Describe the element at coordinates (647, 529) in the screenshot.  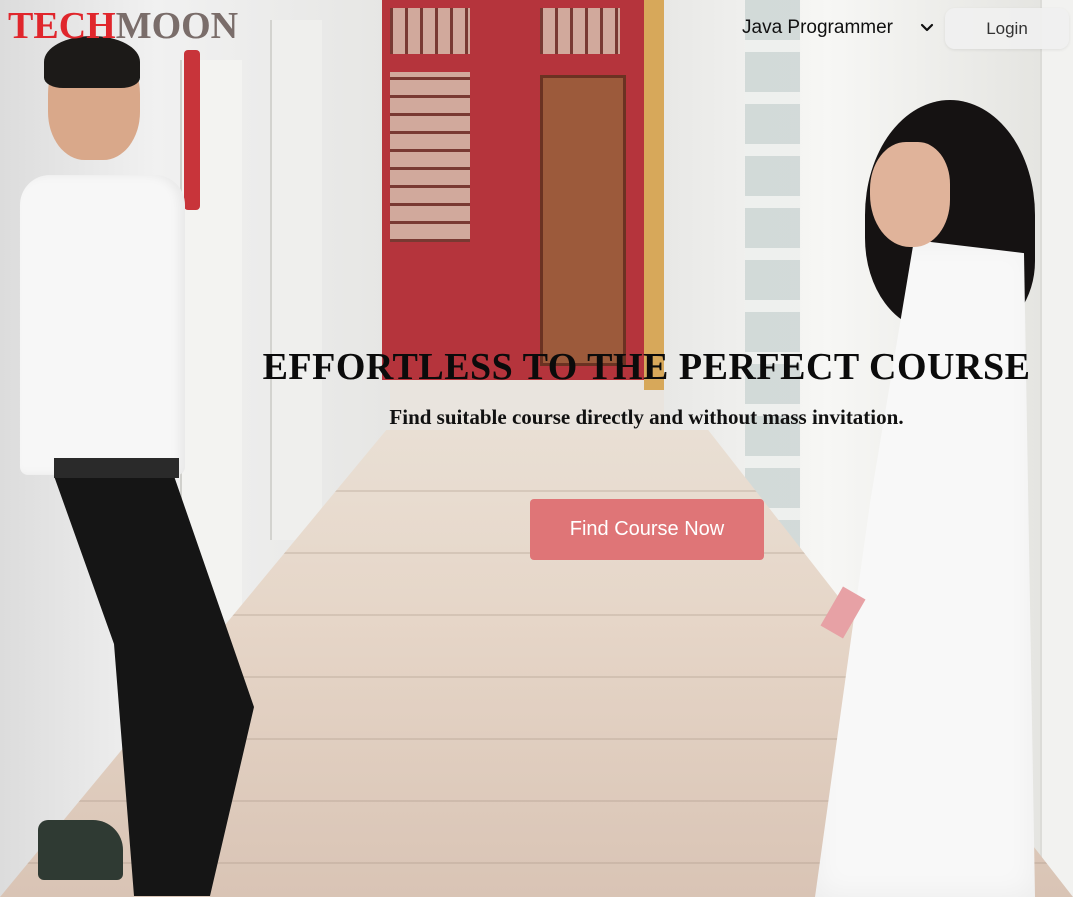
I see `find-course-button: Find Course Now` at that location.